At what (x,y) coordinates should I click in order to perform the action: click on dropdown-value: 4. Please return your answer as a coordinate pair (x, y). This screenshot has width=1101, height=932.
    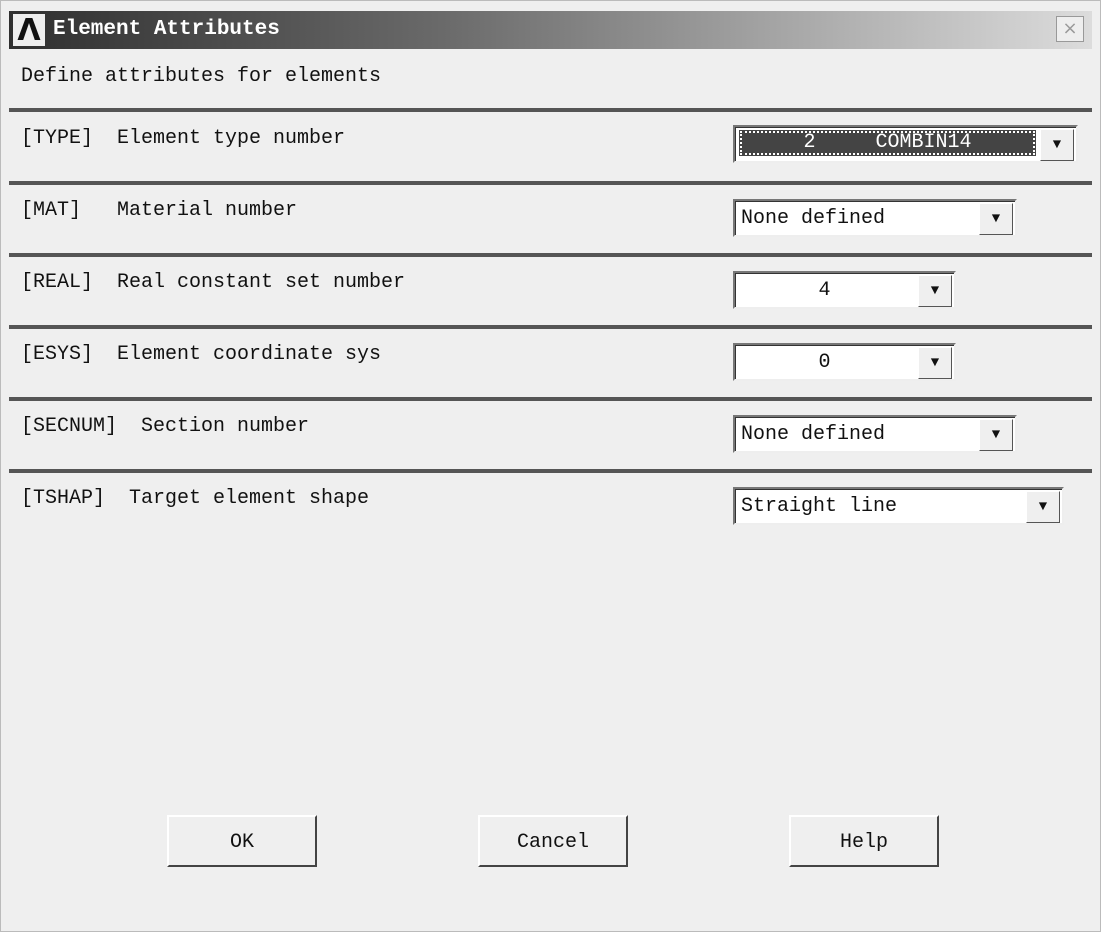
    Looking at the image, I should click on (824, 290).